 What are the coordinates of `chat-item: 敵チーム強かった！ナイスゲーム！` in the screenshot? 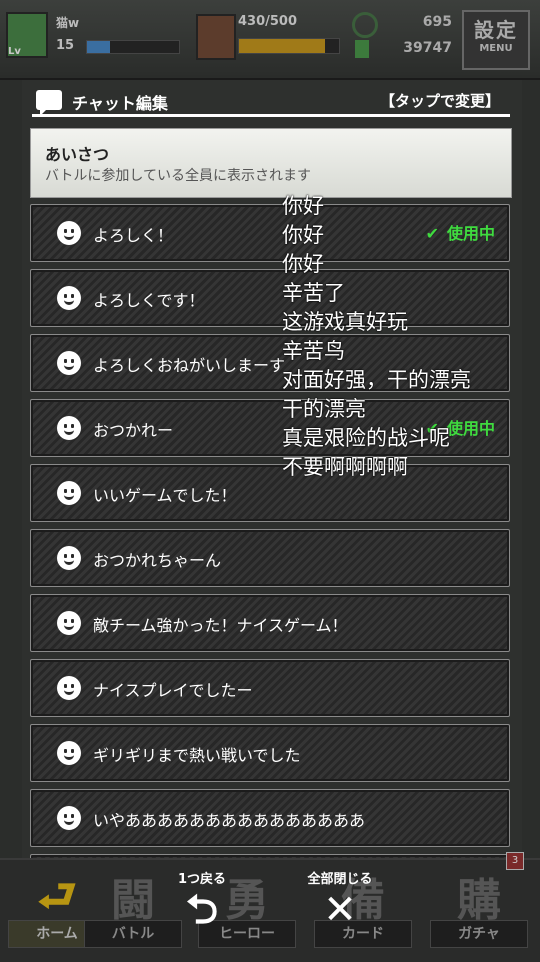 It's located at (270, 623).